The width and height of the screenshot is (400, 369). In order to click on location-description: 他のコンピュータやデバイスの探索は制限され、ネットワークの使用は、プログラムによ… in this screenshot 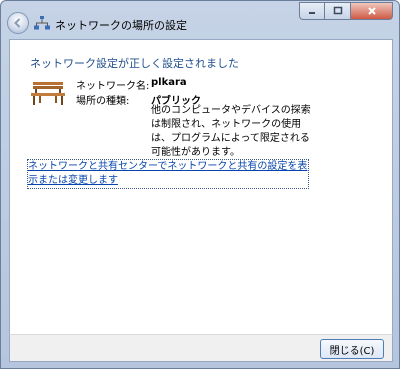, I will do `click(231, 131)`.